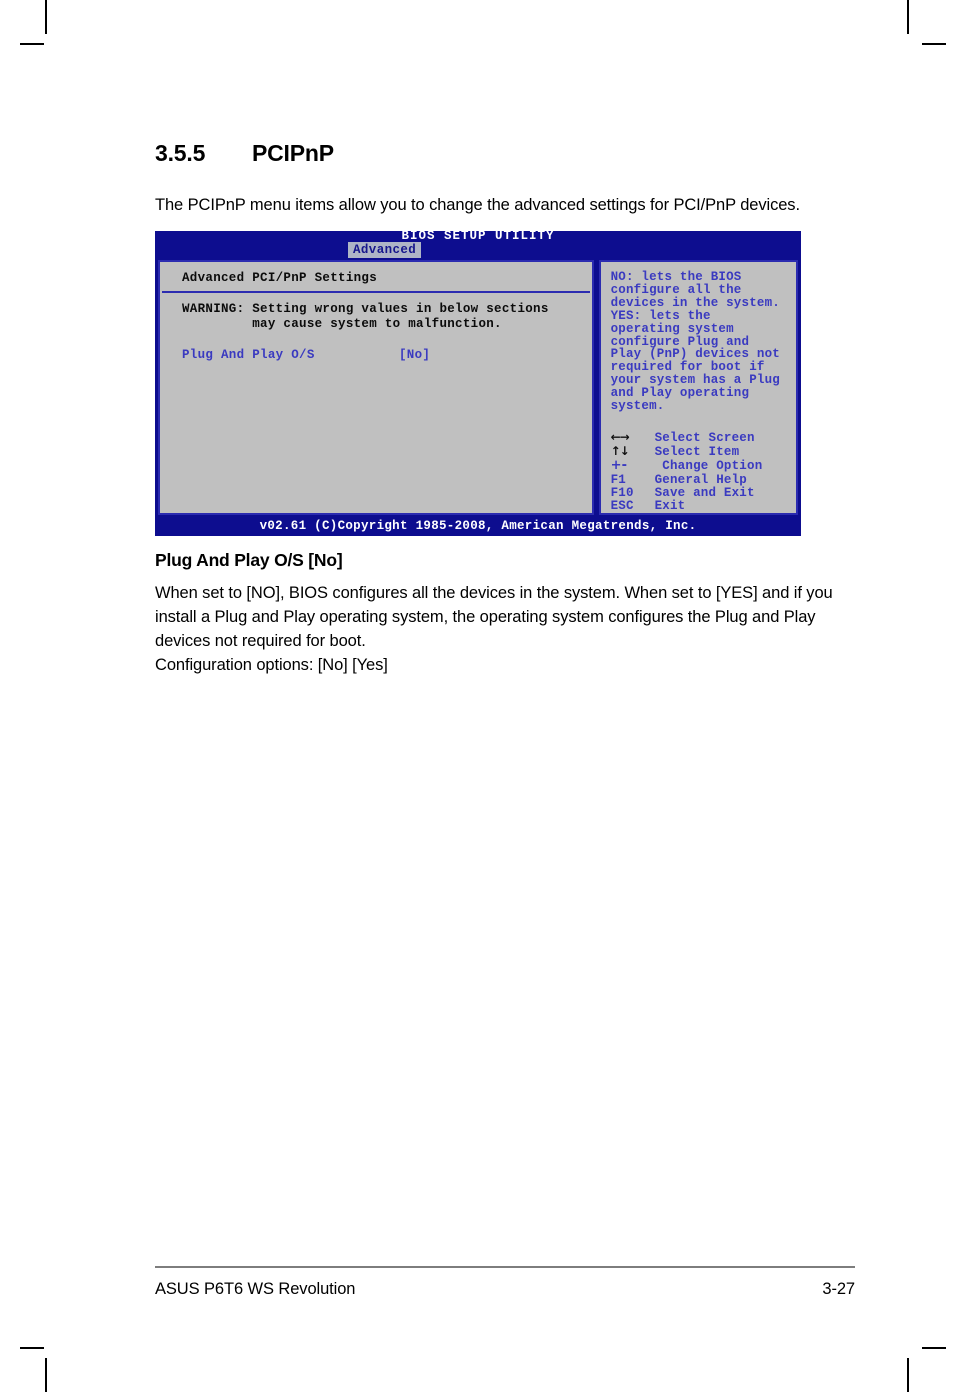 The width and height of the screenshot is (954, 1392). I want to click on page-title: PCIPnP, so click(293, 153).